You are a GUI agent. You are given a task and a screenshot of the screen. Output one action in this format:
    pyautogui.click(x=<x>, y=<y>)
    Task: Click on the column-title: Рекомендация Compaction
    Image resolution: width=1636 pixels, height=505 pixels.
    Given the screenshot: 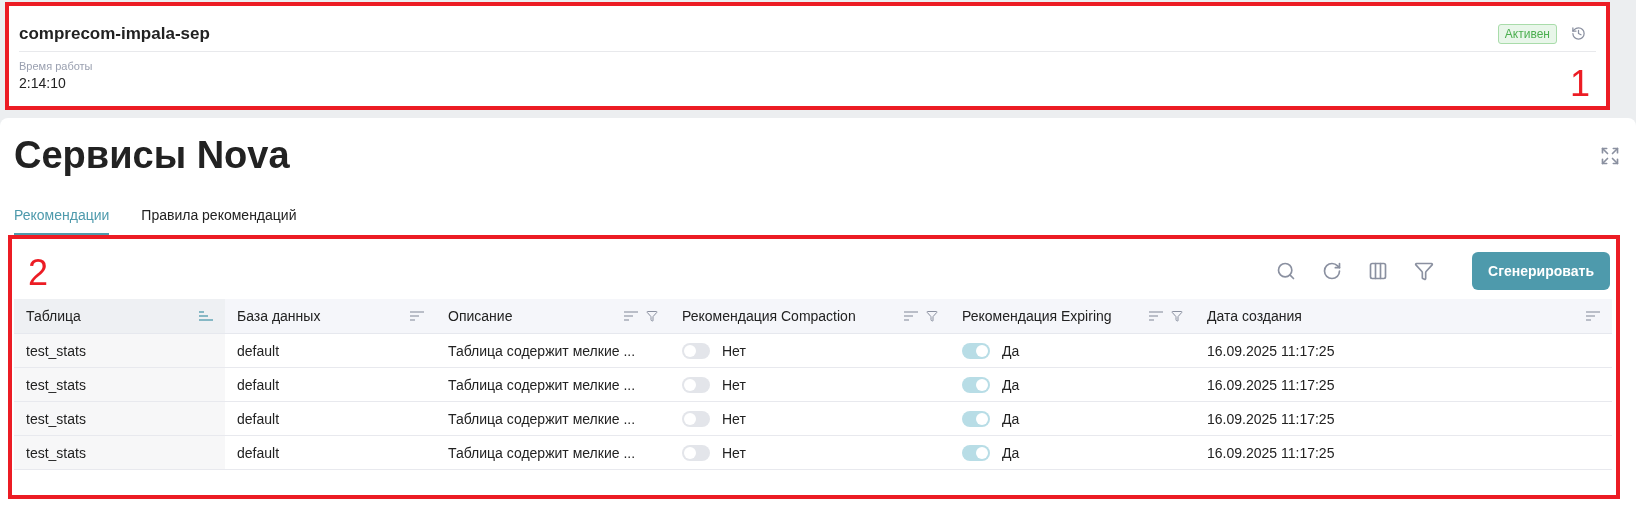 What is the action you would take?
    pyautogui.click(x=769, y=316)
    